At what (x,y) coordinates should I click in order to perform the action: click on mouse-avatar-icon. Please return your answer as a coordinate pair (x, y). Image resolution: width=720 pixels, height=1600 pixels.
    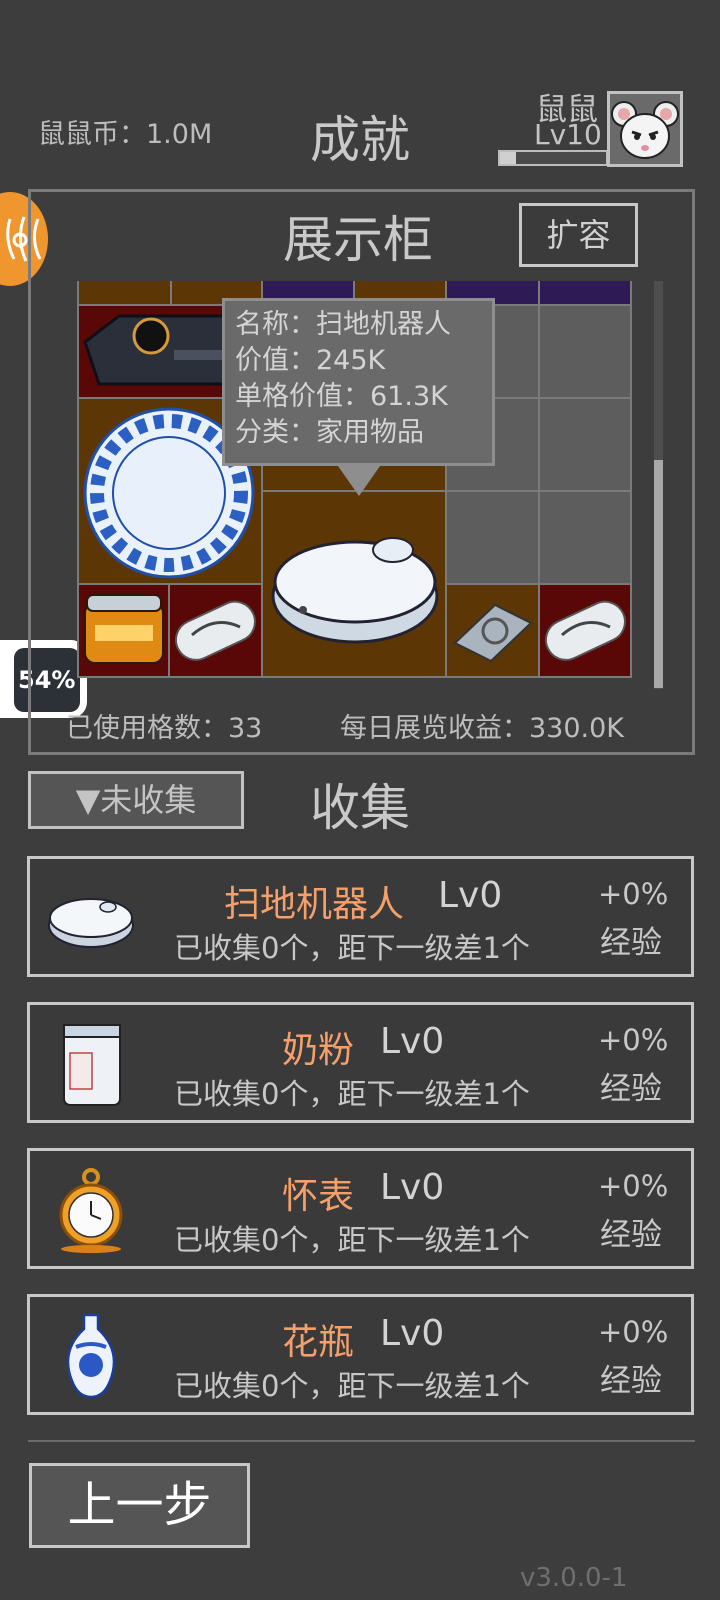
    Looking at the image, I should click on (645, 129).